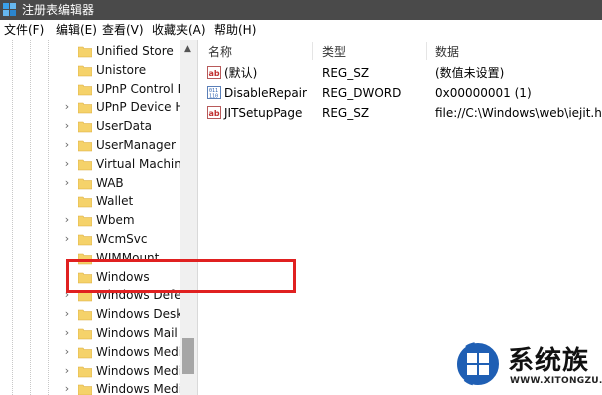 This screenshot has width=602, height=395. I want to click on tree-node-label: UserManager, so click(136, 145).